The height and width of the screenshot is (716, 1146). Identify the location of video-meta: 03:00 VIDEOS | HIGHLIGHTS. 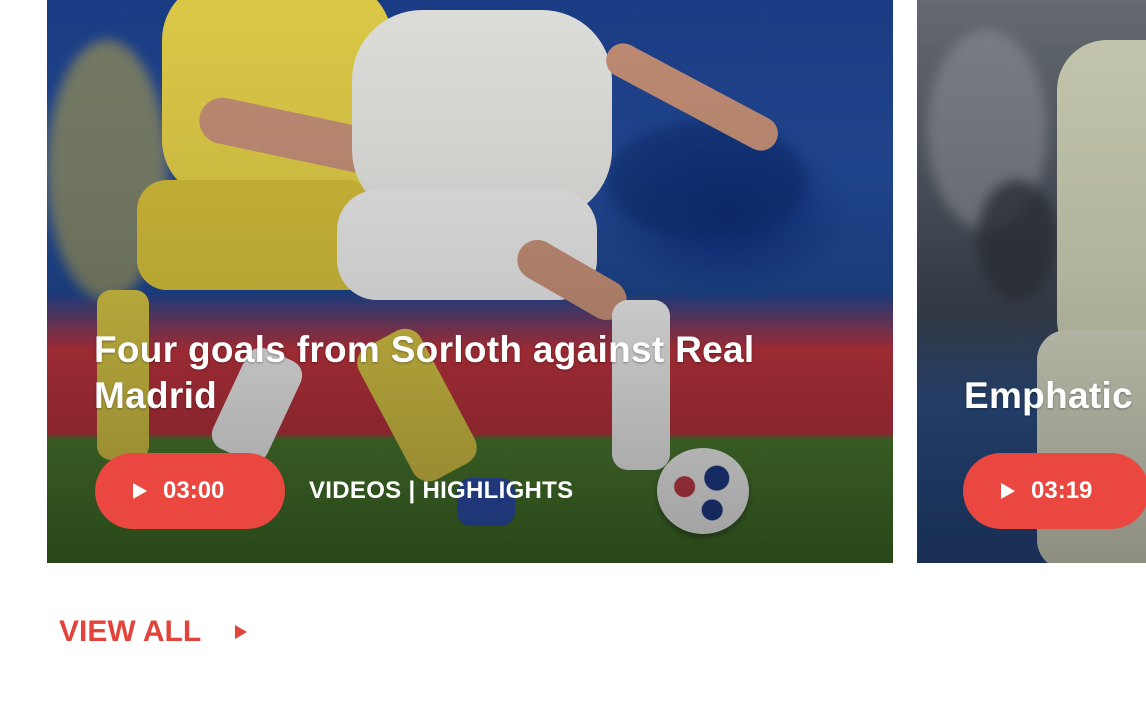
(334, 491).